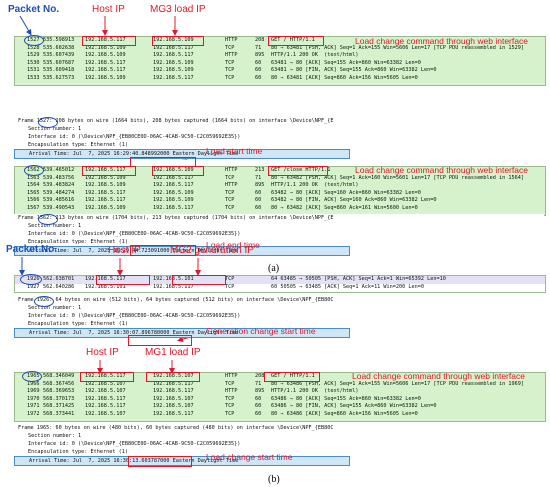  Describe the element at coordinates (173, 398) in the screenshot. I see `cell-dst: 192.168.5.107` at that location.